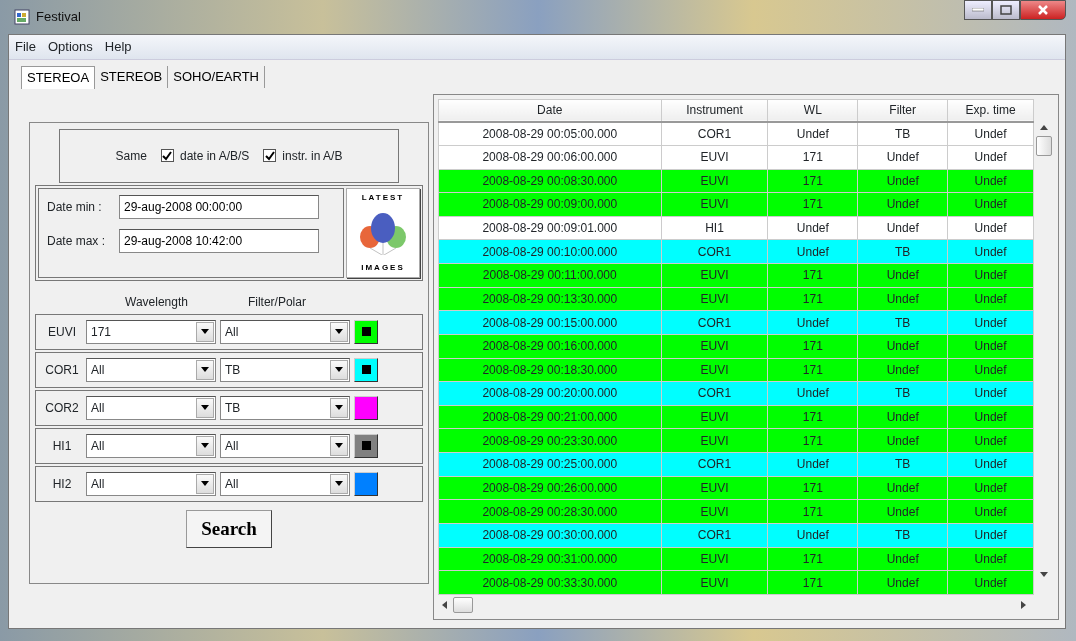 This screenshot has width=1076, height=641. What do you see at coordinates (736, 488) in the screenshot?
I see `table-row: 2008-08-29 00:26:00.000 EUVI 171 Undef Undef` at bounding box center [736, 488].